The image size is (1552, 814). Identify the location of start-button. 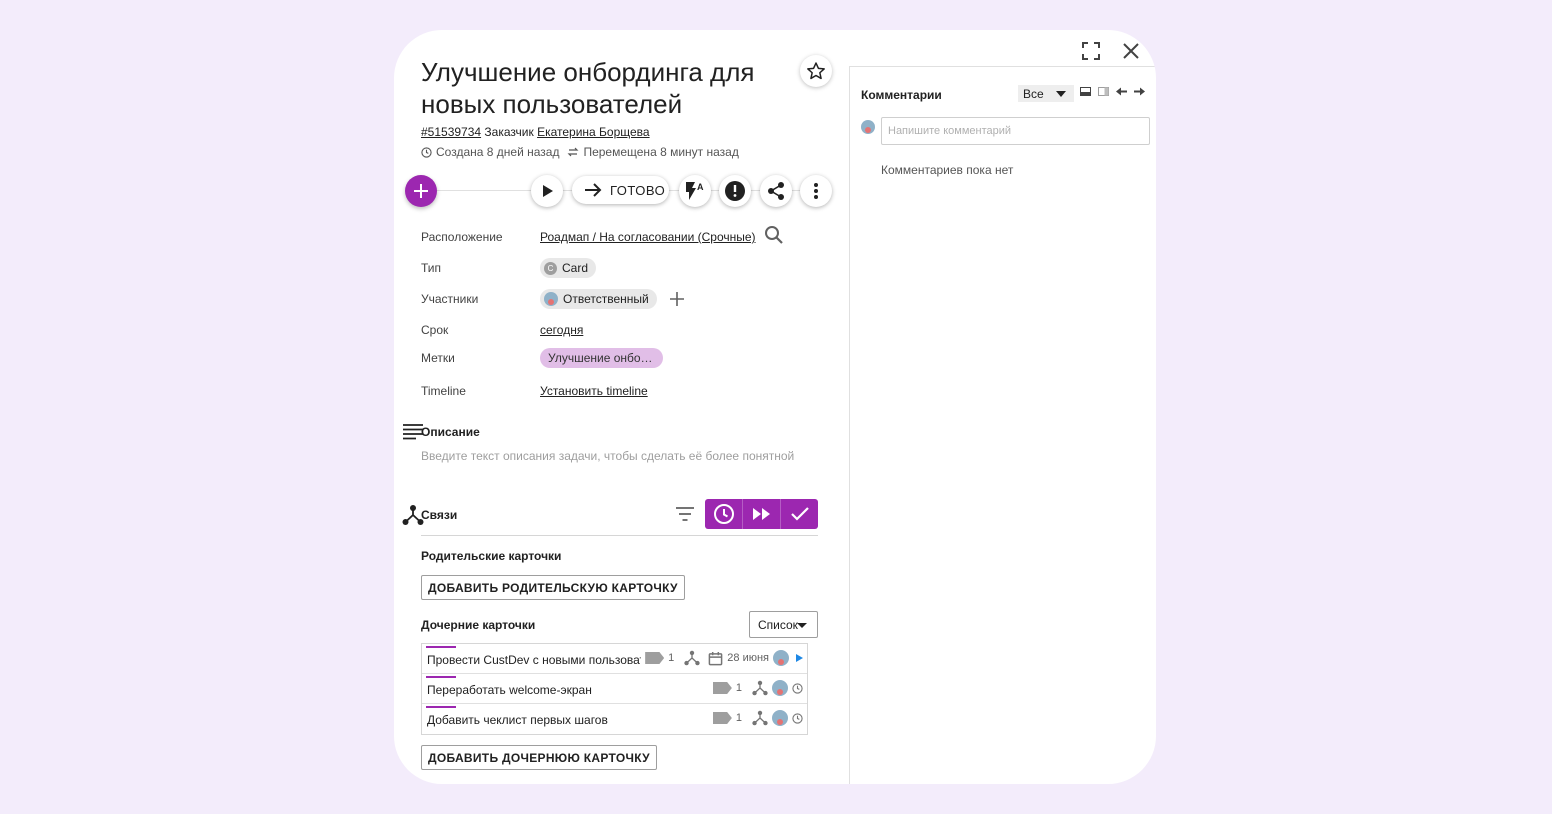
(547, 191).